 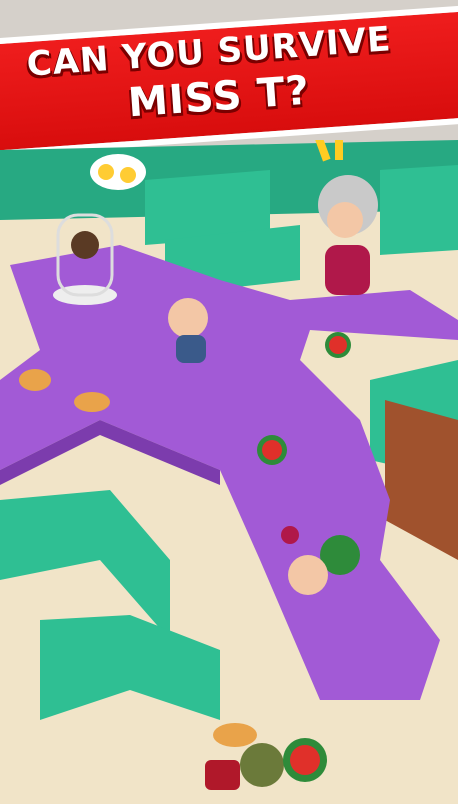 I want to click on worried-emoji-speech-bubble, so click(x=118, y=172).